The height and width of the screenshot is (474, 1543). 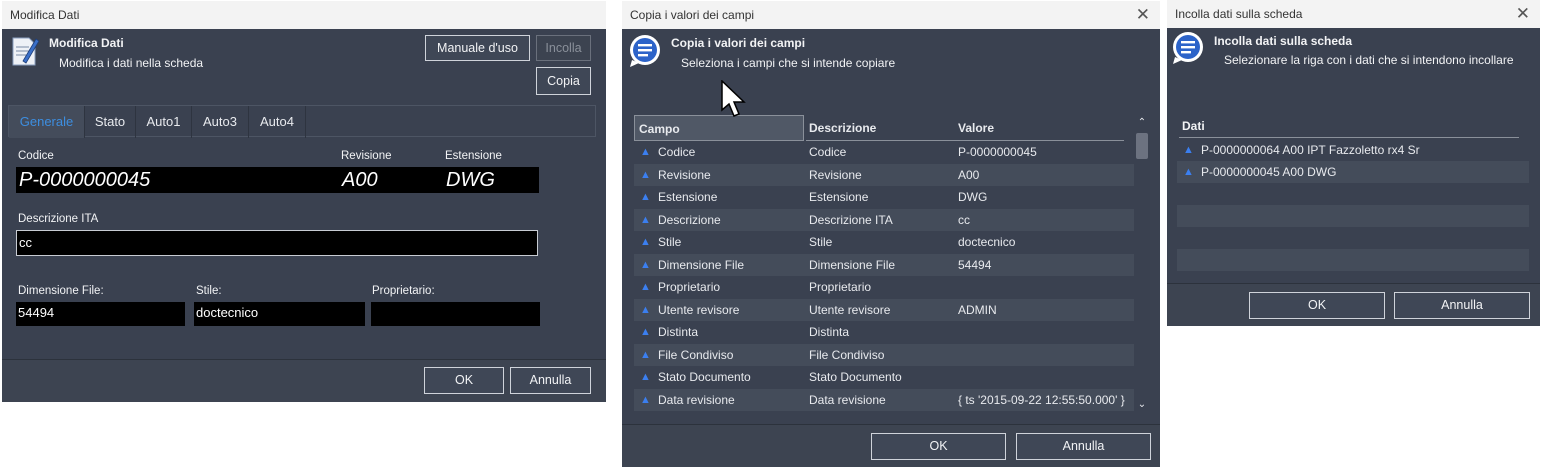 What do you see at coordinates (851, 219) in the screenshot?
I see `cell-descrizione: Descrizione ITA` at bounding box center [851, 219].